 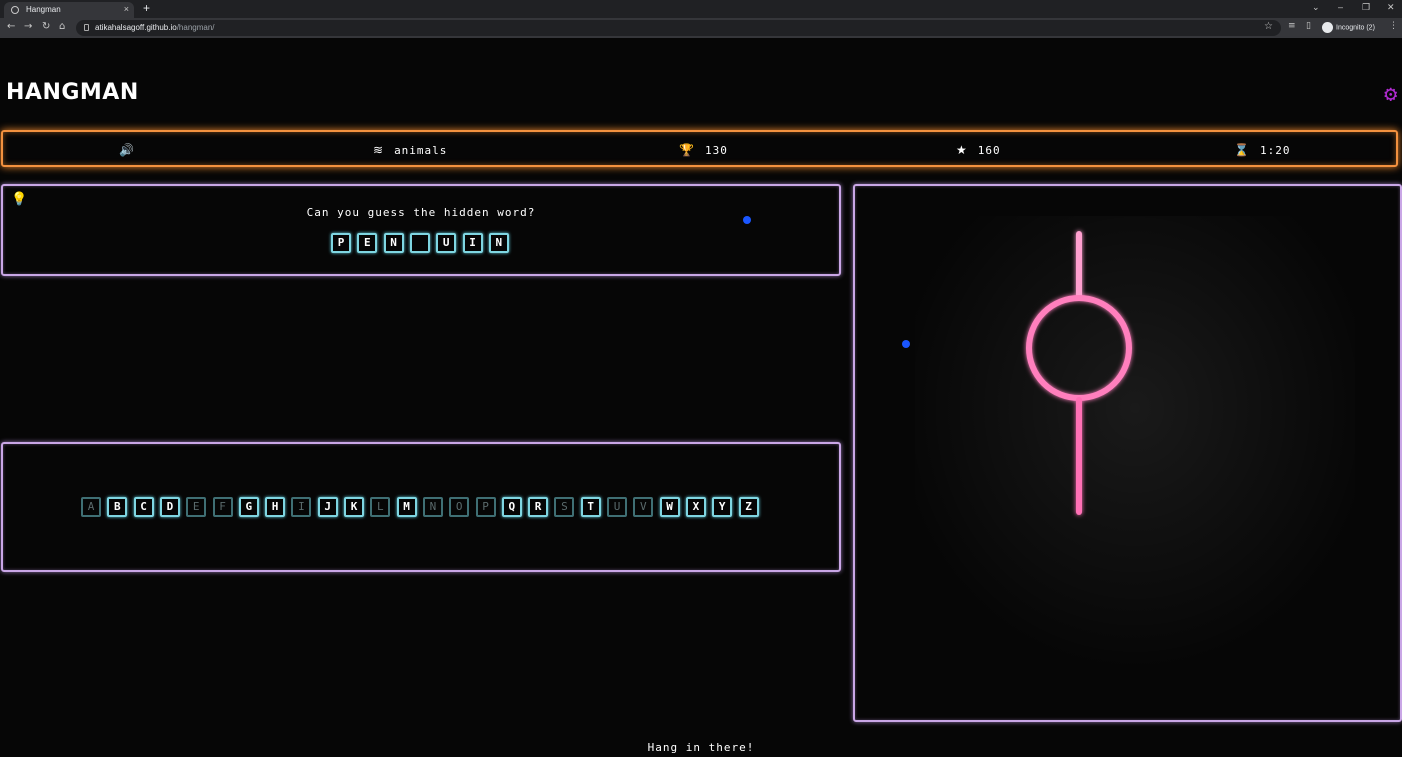 I want to click on key-d: D, so click(x=169, y=507).